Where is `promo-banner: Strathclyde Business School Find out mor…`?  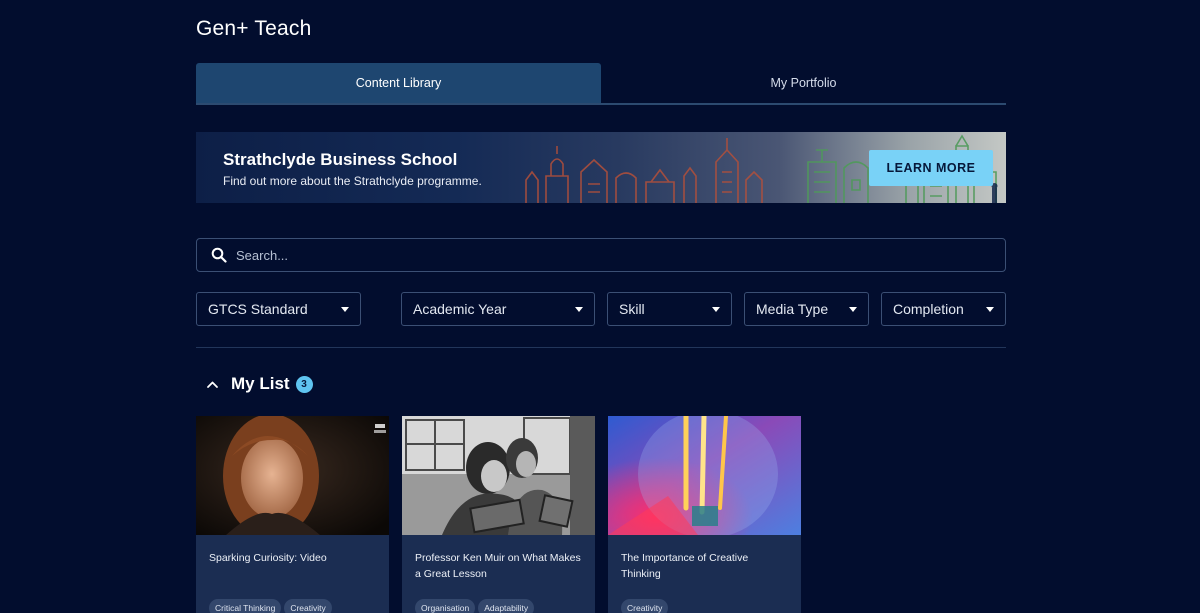
promo-banner: Strathclyde Business School Find out mor… is located at coordinates (601, 167).